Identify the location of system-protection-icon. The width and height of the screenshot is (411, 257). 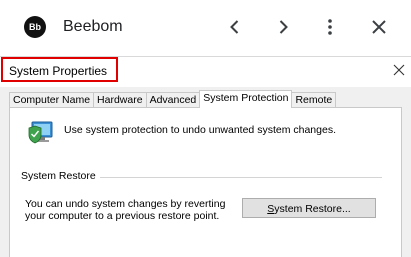
(40, 132).